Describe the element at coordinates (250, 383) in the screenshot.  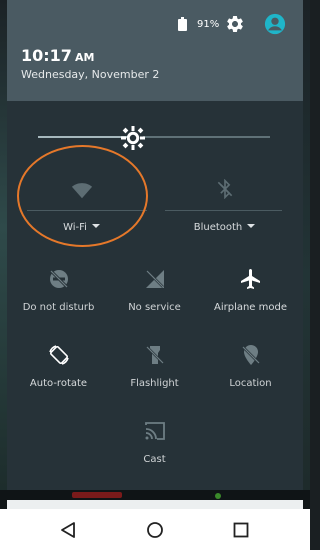
I see `location-label: Location` at that location.